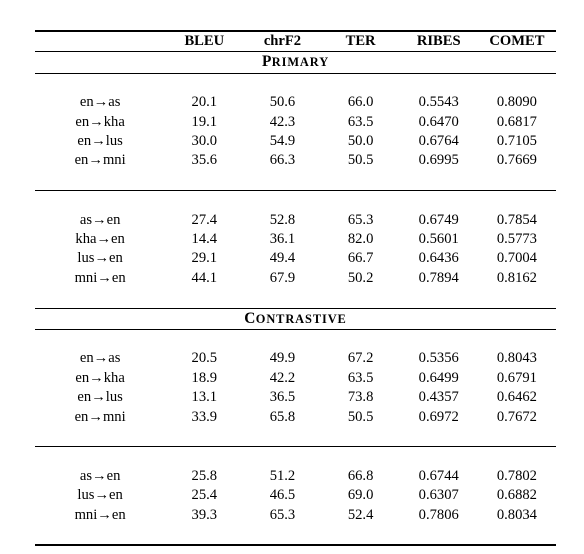  What do you see at coordinates (204, 121) in the screenshot?
I see `cell-bleu: 19.1` at bounding box center [204, 121].